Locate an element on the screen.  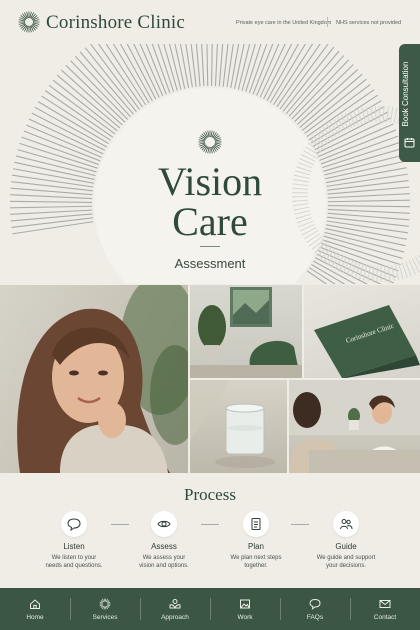
hero-title-line2: Care is located at coordinates (210, 221).